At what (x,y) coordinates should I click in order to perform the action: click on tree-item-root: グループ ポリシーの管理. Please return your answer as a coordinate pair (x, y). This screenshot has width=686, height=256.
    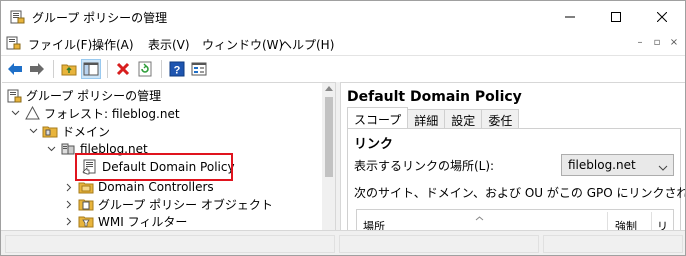
    Looking at the image, I should click on (83, 95).